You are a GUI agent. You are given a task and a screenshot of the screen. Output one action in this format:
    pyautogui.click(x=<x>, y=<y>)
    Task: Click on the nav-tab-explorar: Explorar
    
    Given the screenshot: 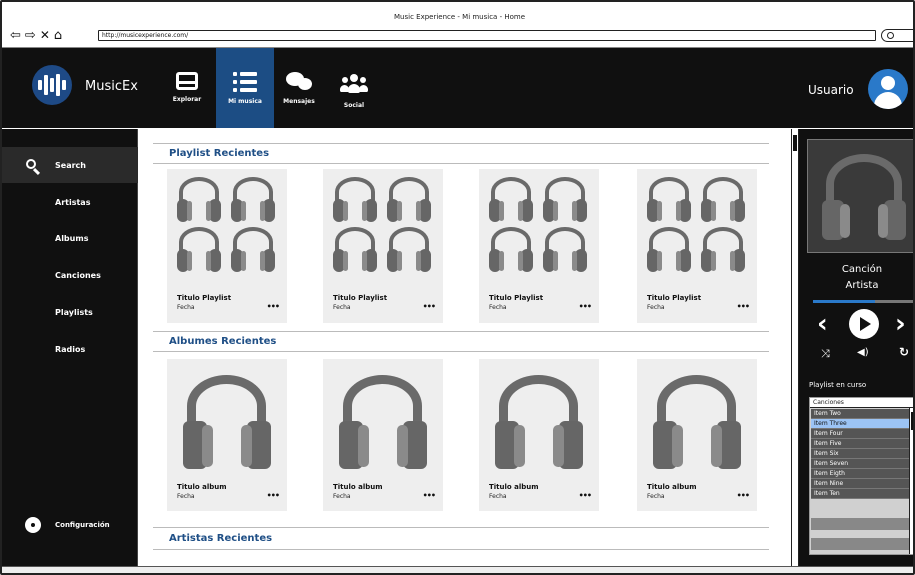 What is the action you would take?
    pyautogui.click(x=187, y=88)
    